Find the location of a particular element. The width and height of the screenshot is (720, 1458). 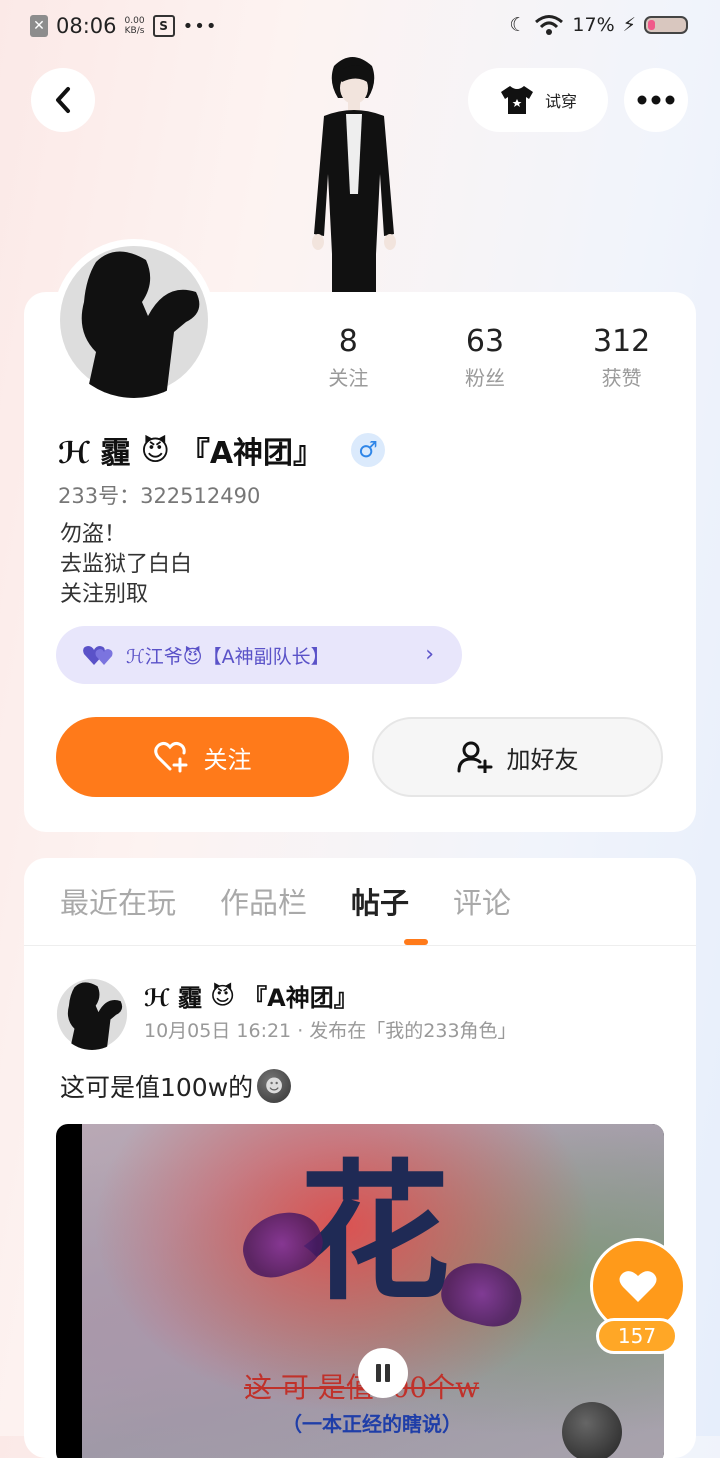

more-options-button is located at coordinates (656, 100).